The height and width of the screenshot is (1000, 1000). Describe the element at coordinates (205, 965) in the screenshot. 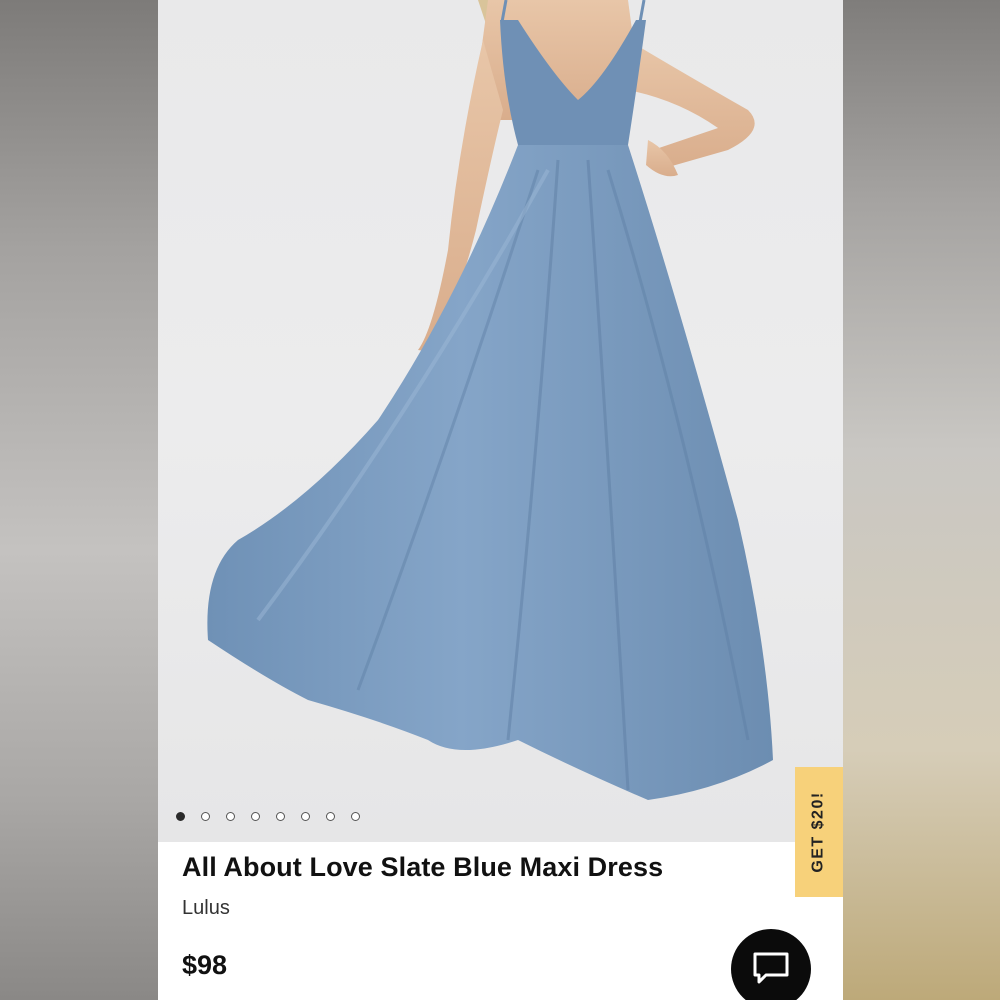

I see `product-price: $98` at that location.